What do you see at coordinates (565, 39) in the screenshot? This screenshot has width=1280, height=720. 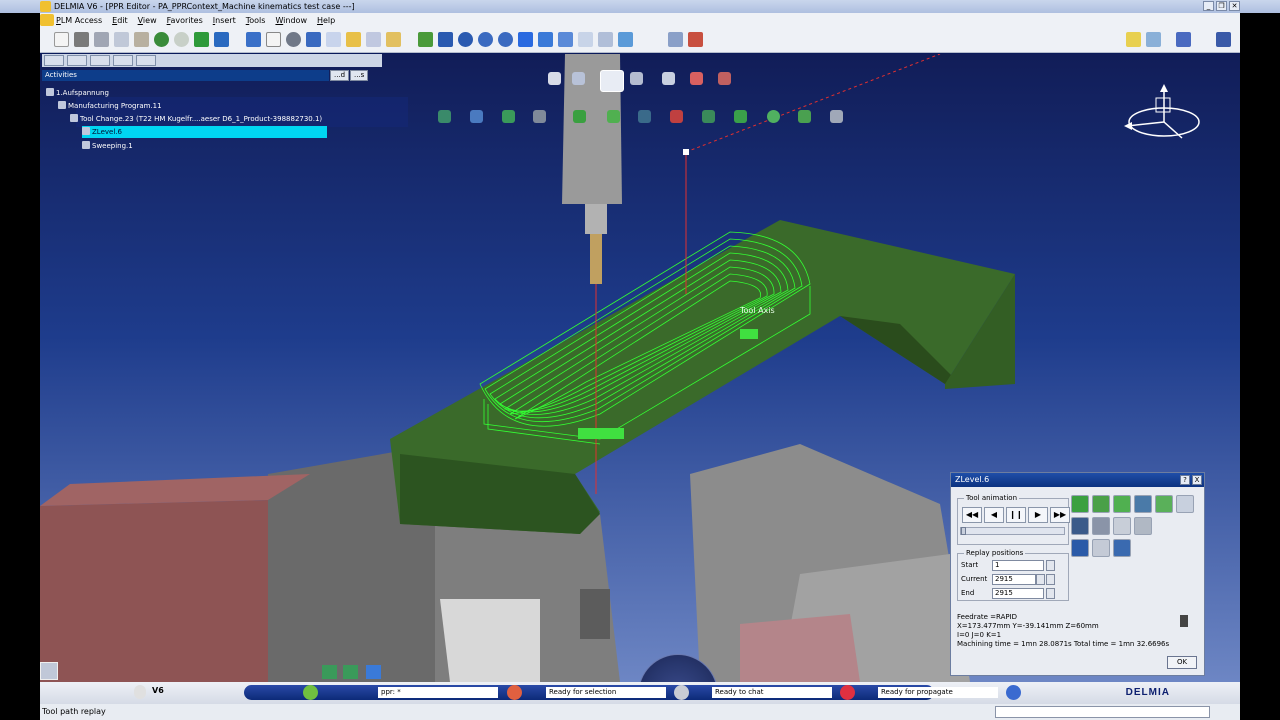 I see `render-style-icon` at bounding box center [565, 39].